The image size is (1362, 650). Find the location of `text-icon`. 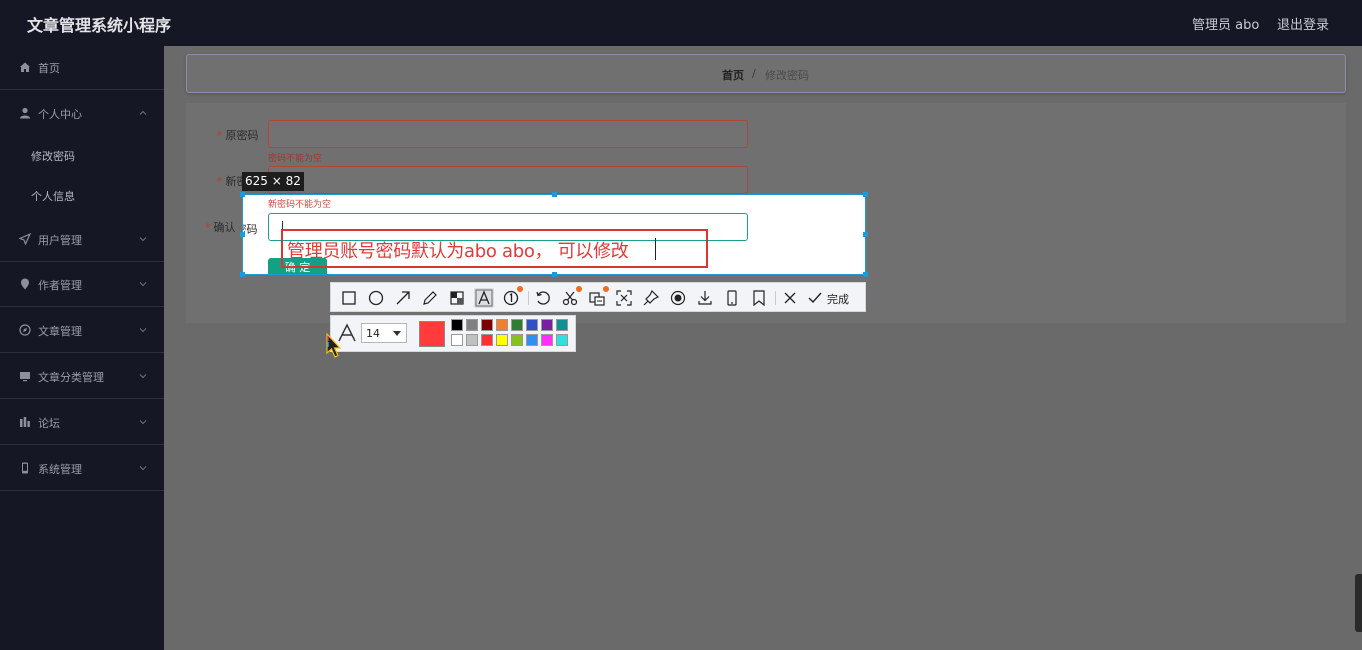

text-icon is located at coordinates (484, 298).